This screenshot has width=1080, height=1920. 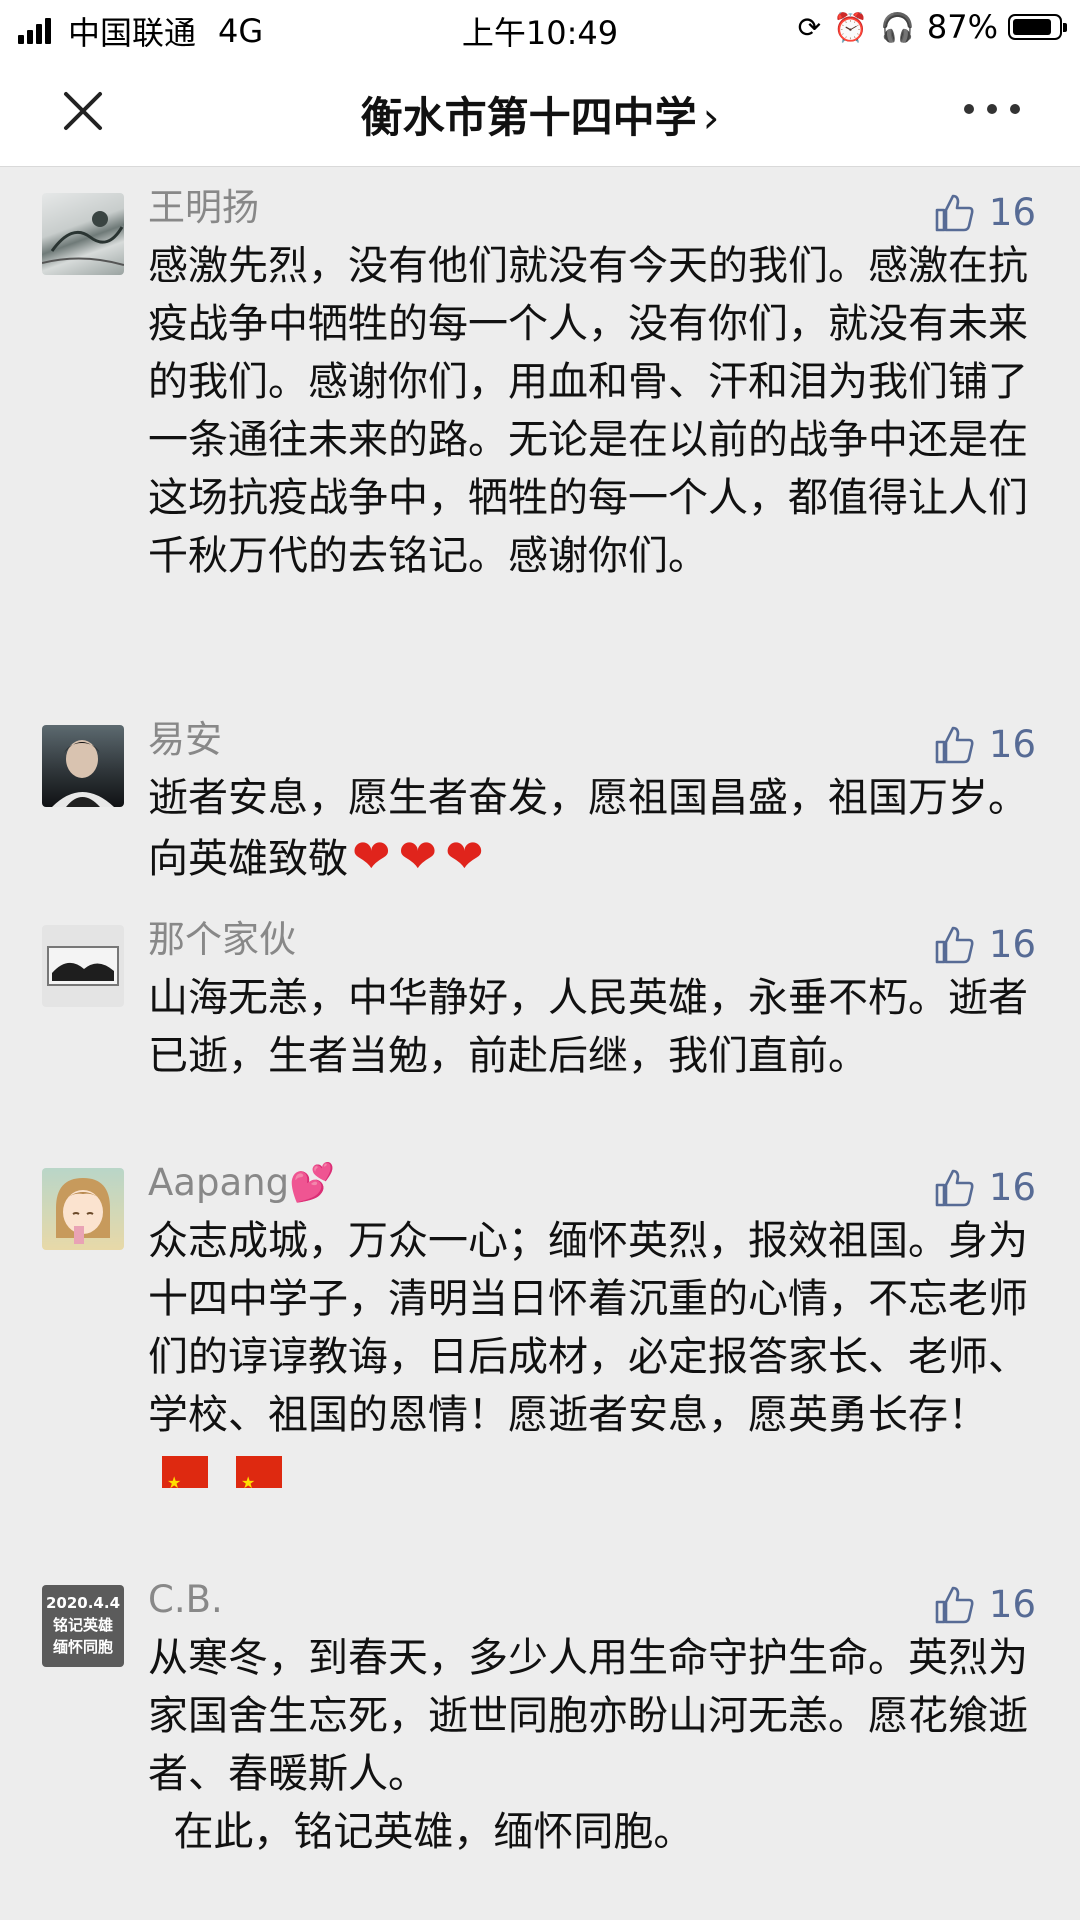 I want to click on two-hearts-emoji: 💕, so click(x=312, y=1182).